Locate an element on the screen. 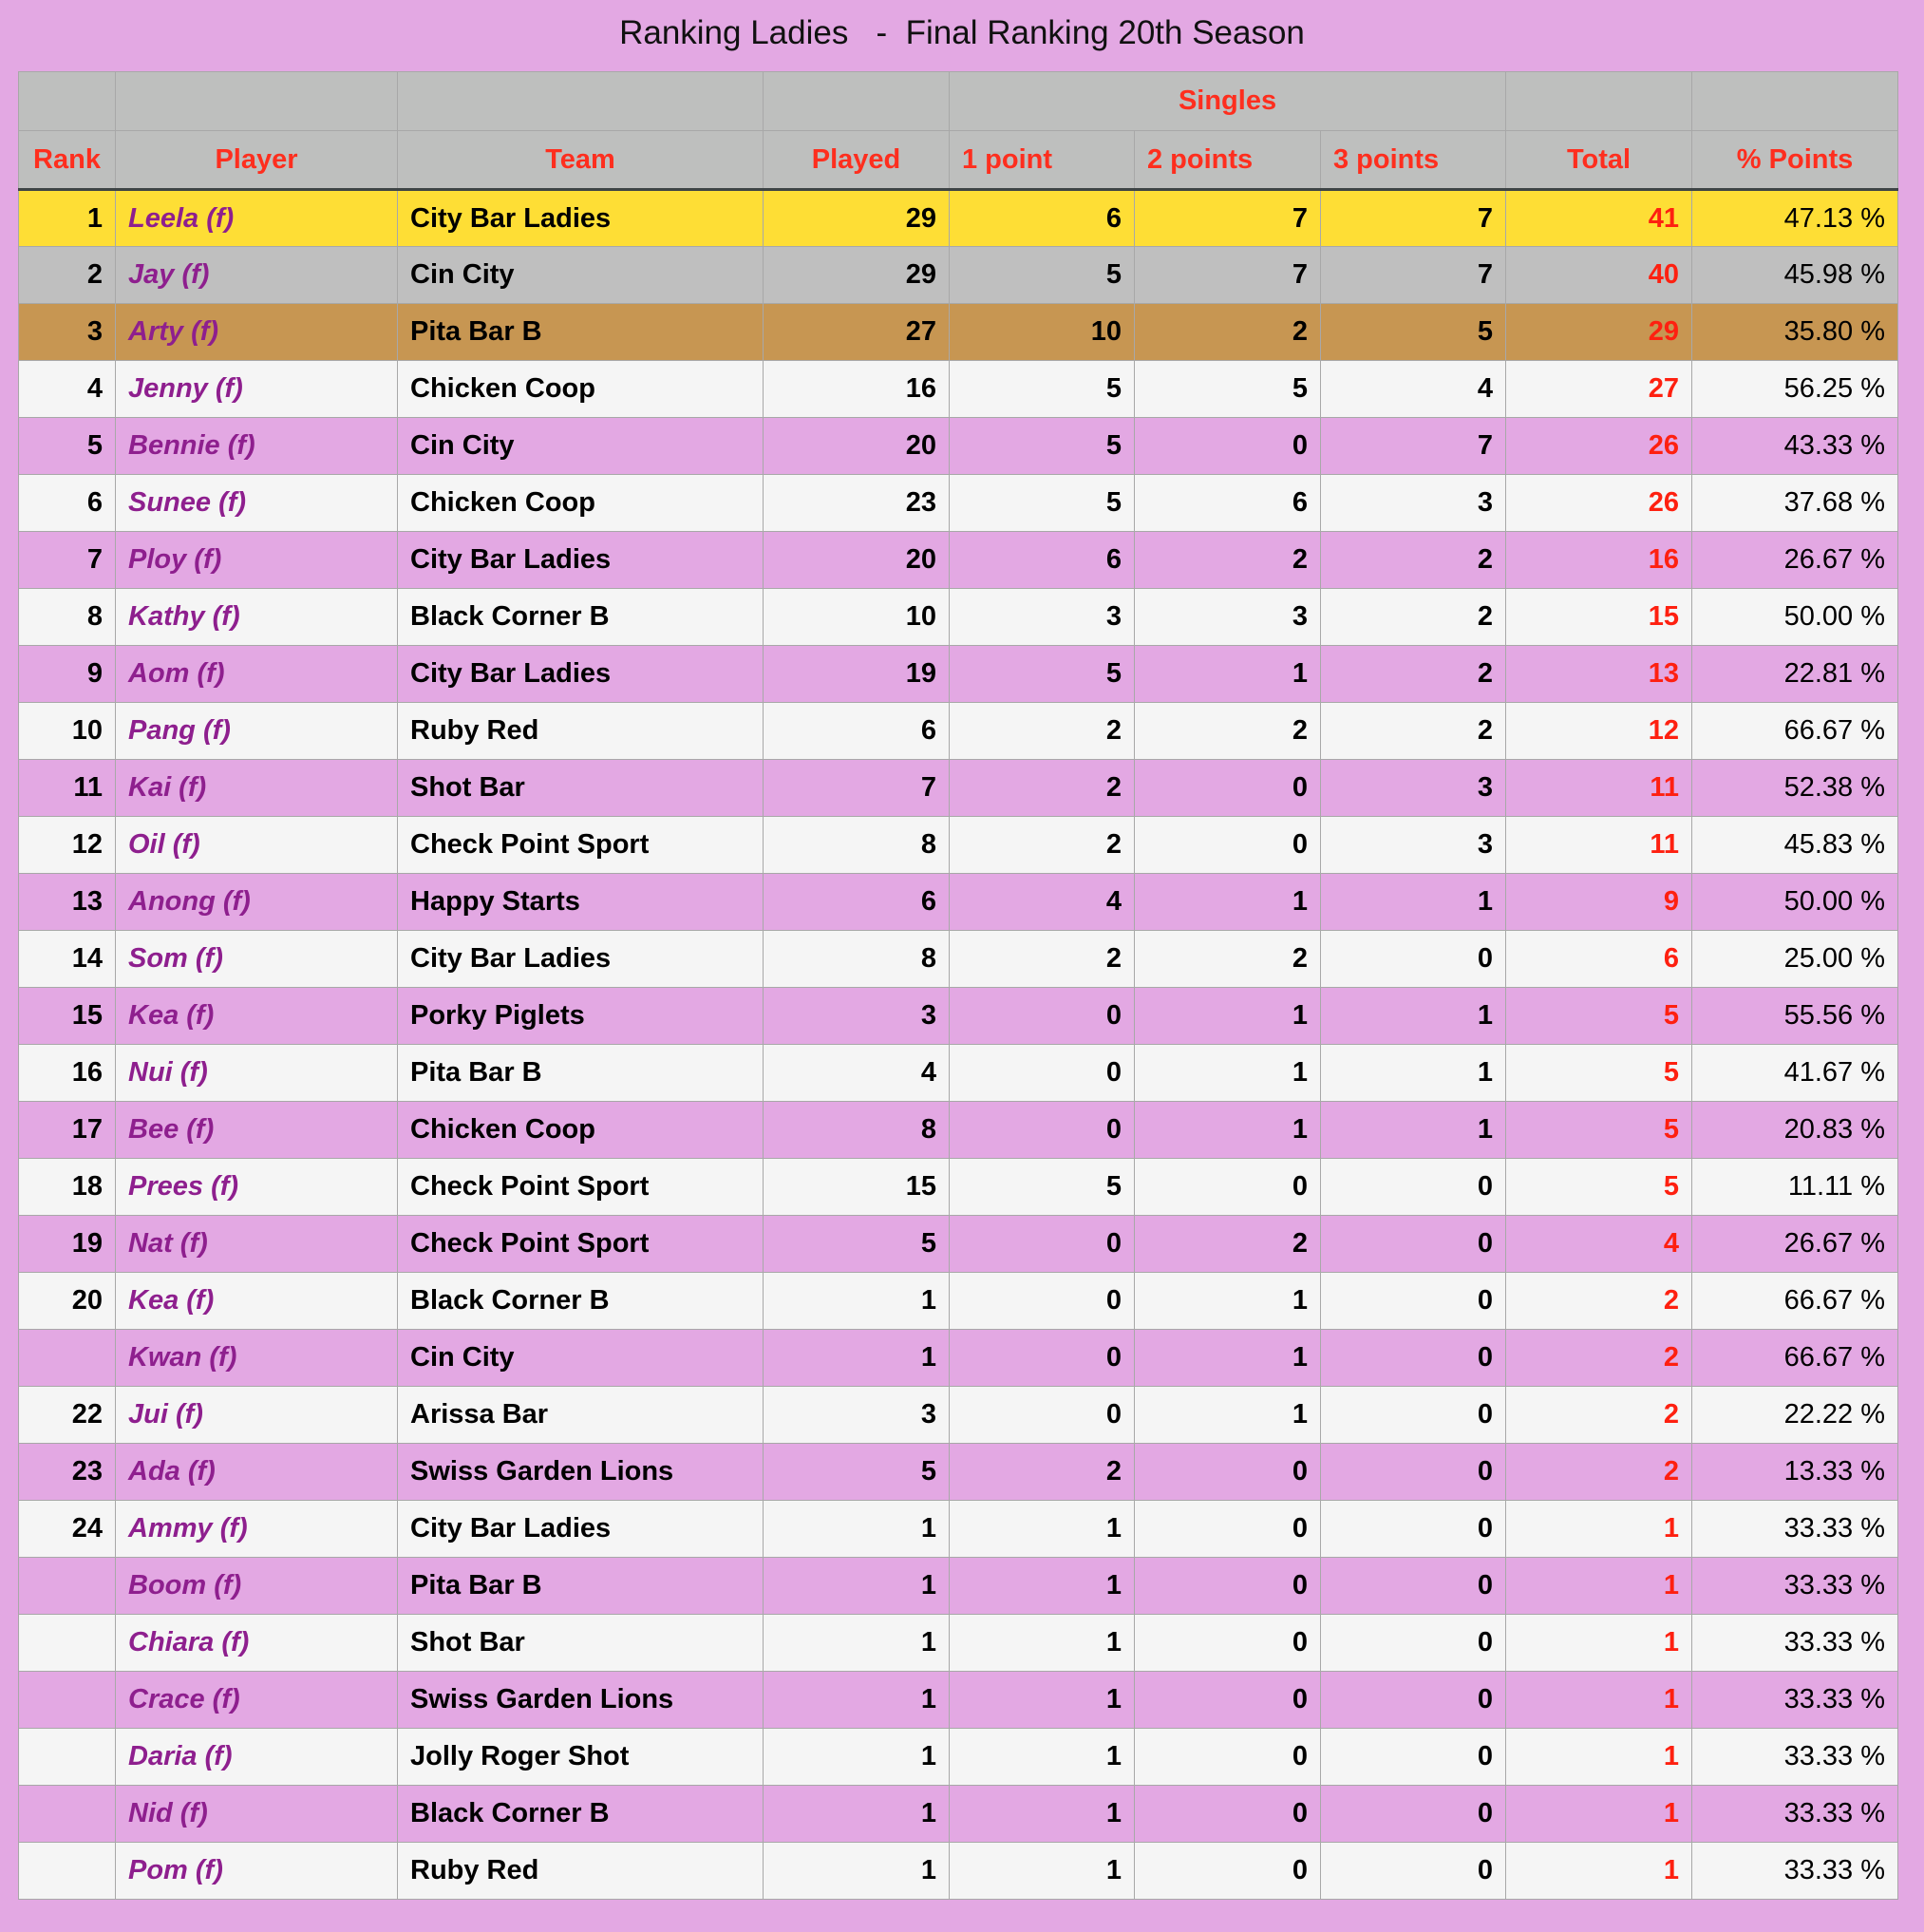 The width and height of the screenshot is (1924, 1932). player-name: Boom (f) is located at coordinates (256, 1586).